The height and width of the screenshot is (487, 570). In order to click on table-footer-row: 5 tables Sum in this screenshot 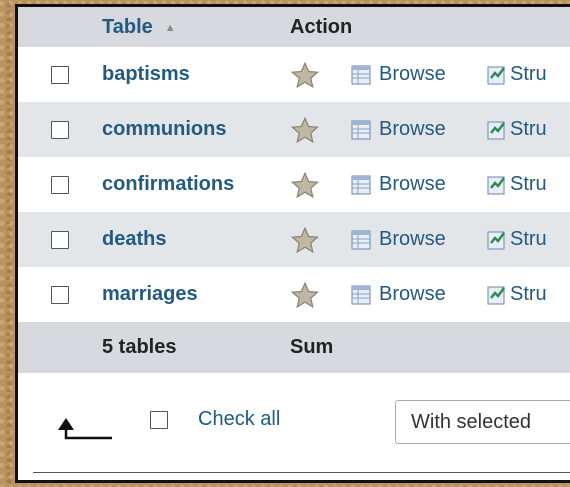, I will do `click(294, 347)`.